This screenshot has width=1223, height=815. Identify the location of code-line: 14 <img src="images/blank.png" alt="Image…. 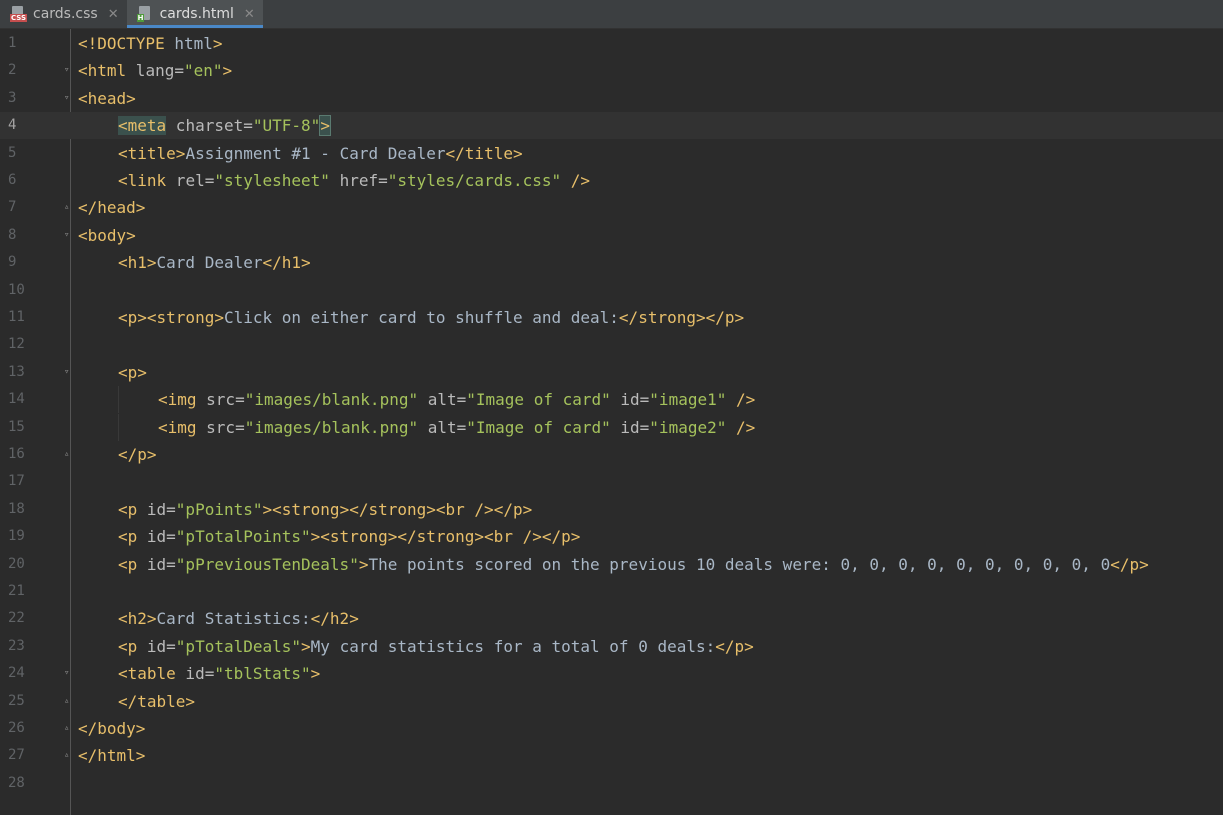
(611, 400).